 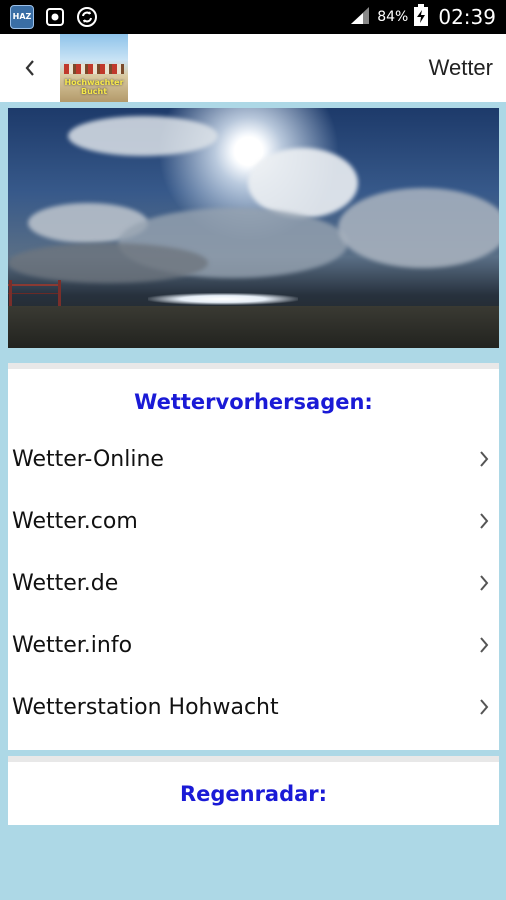 I want to click on page-title: Wetter, so click(x=460, y=67).